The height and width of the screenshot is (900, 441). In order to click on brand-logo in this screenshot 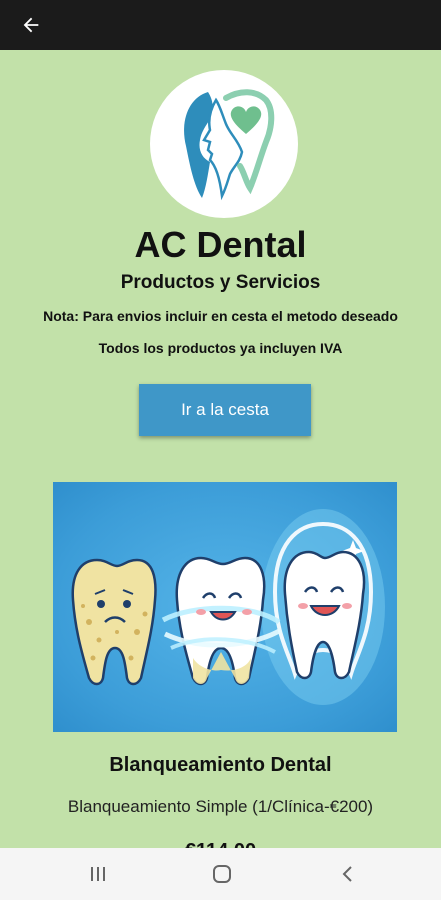, I will do `click(224, 144)`.